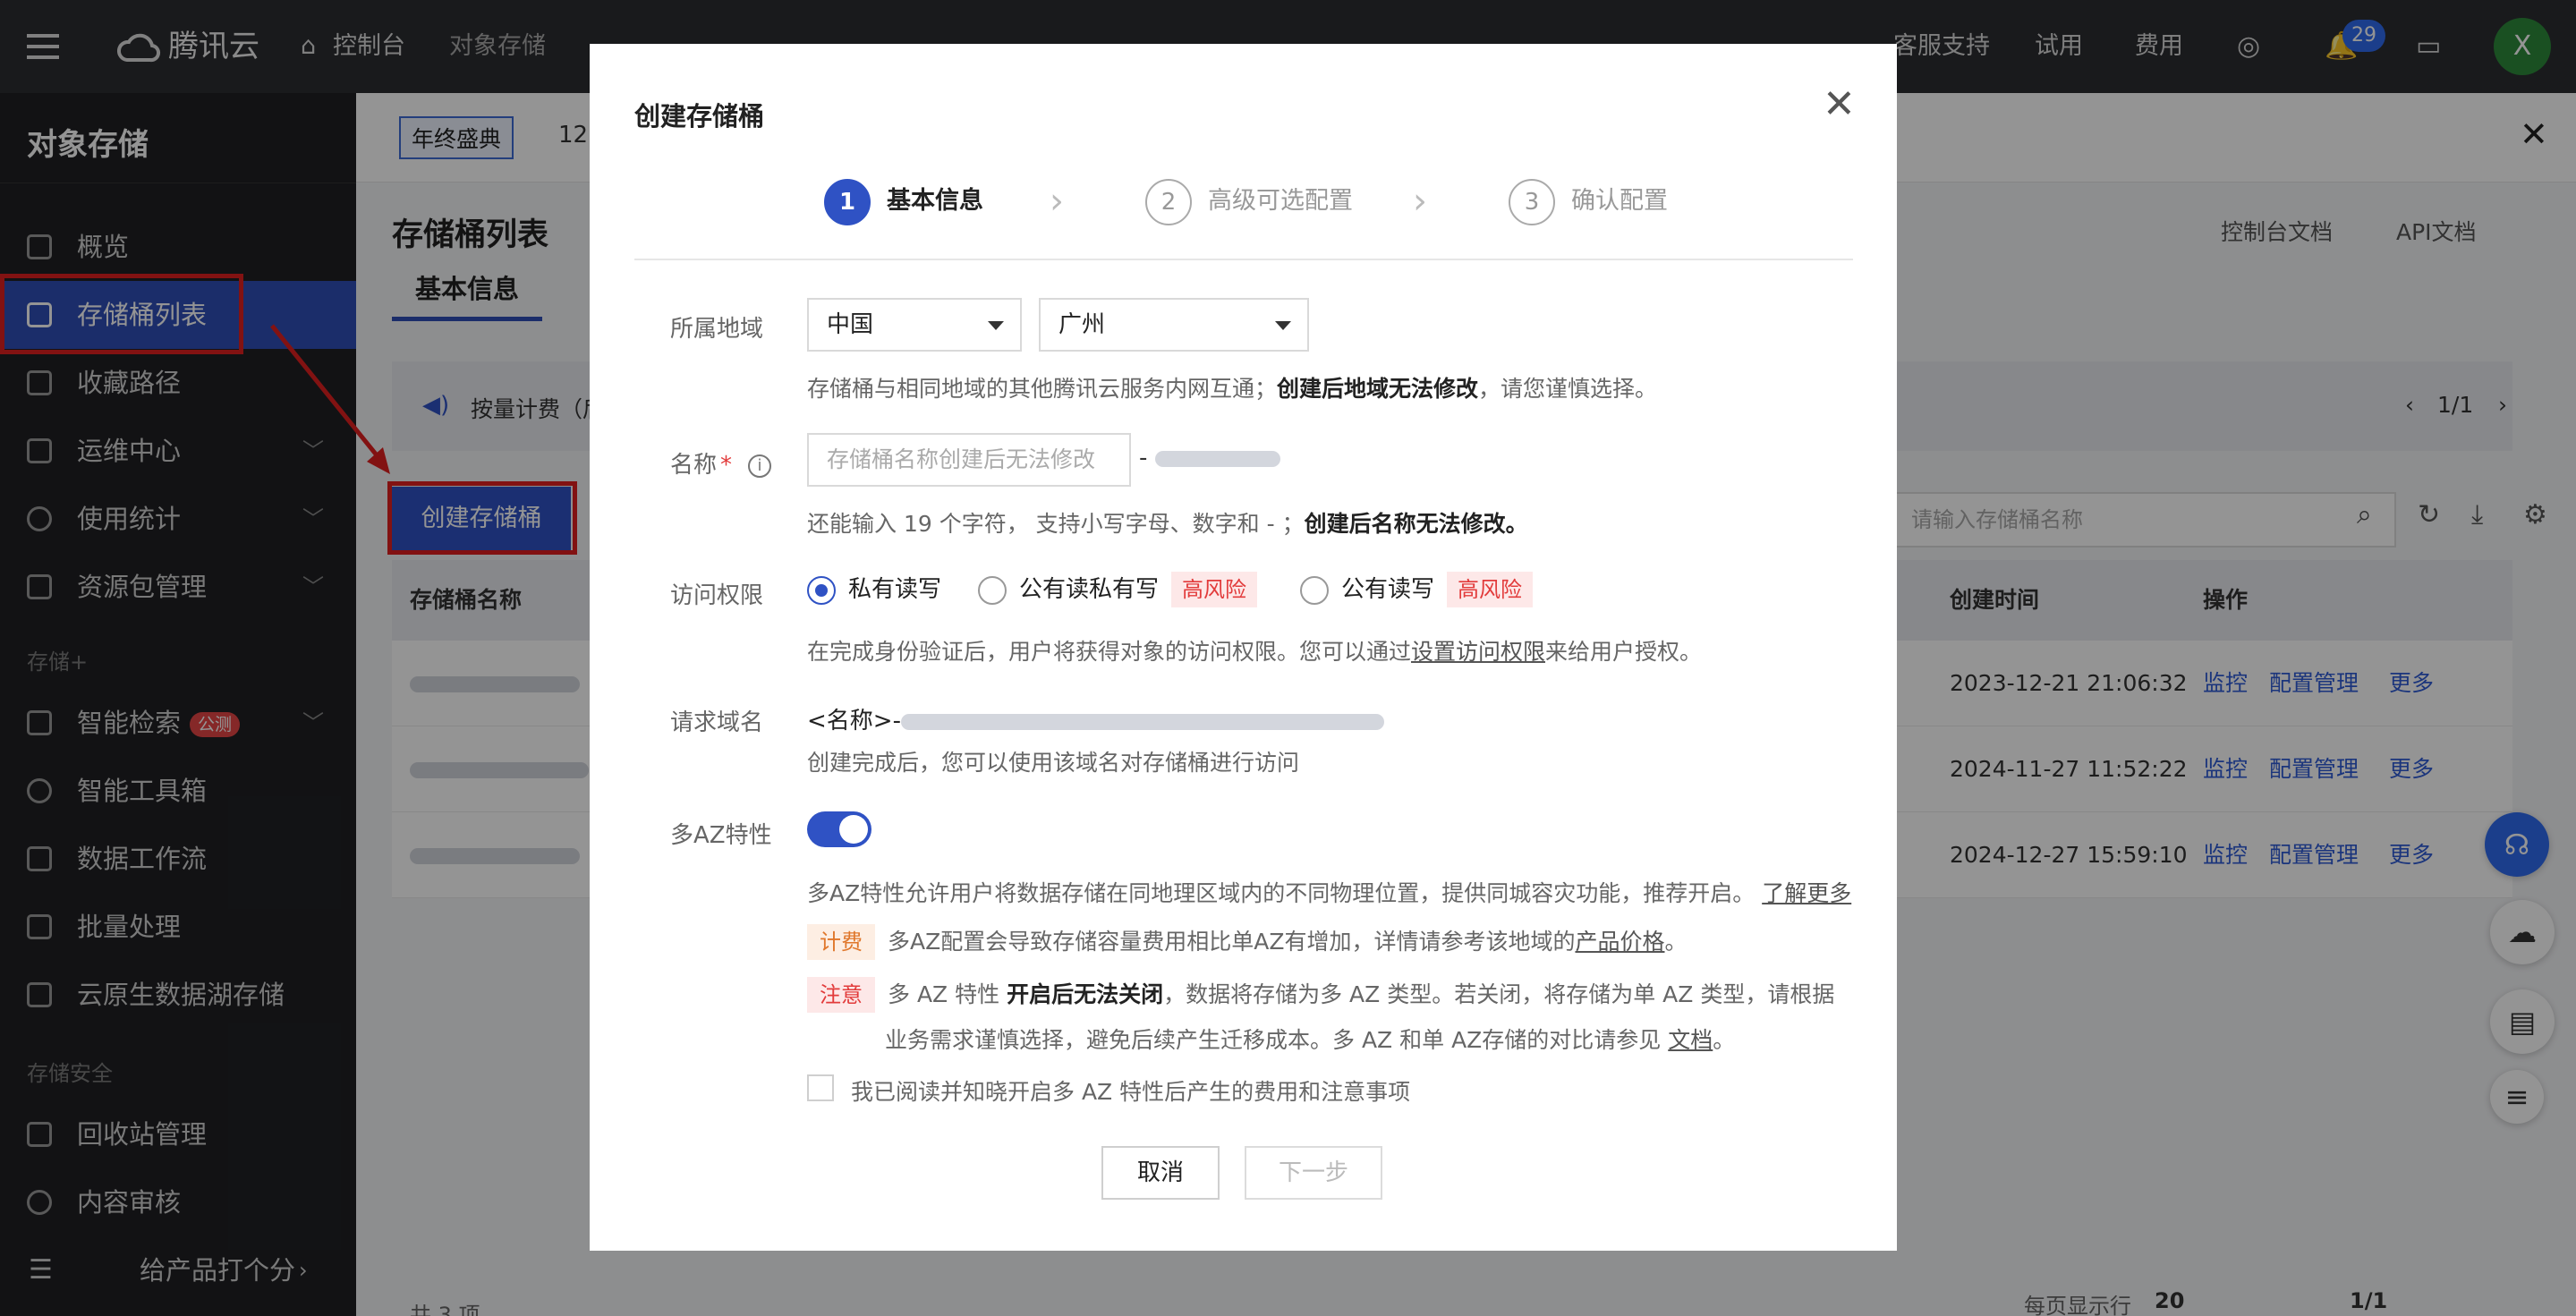 The image size is (2576, 1316). What do you see at coordinates (1118, 589) in the screenshot?
I see `radio-public-read: 公有读私有写 高风险` at bounding box center [1118, 589].